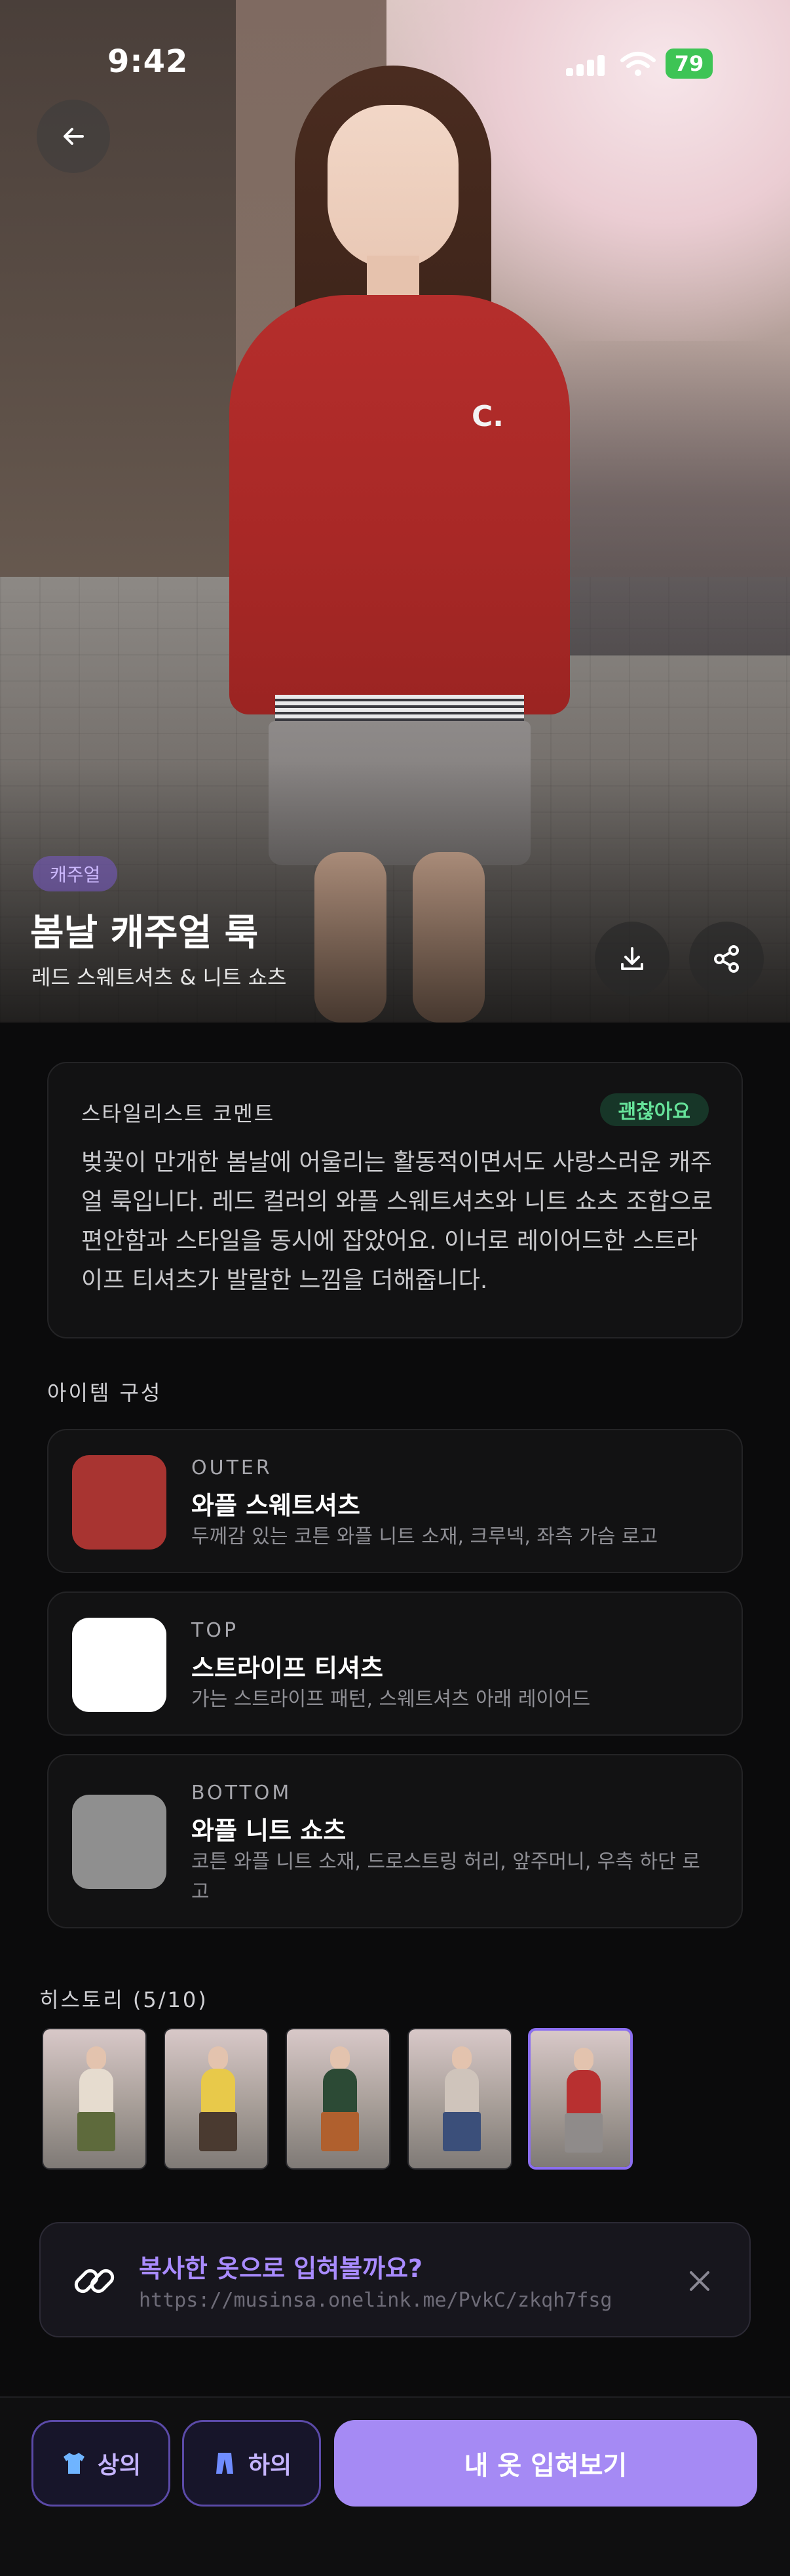 The height and width of the screenshot is (2576, 790). What do you see at coordinates (215, 1630) in the screenshot?
I see `item-category: TOP` at bounding box center [215, 1630].